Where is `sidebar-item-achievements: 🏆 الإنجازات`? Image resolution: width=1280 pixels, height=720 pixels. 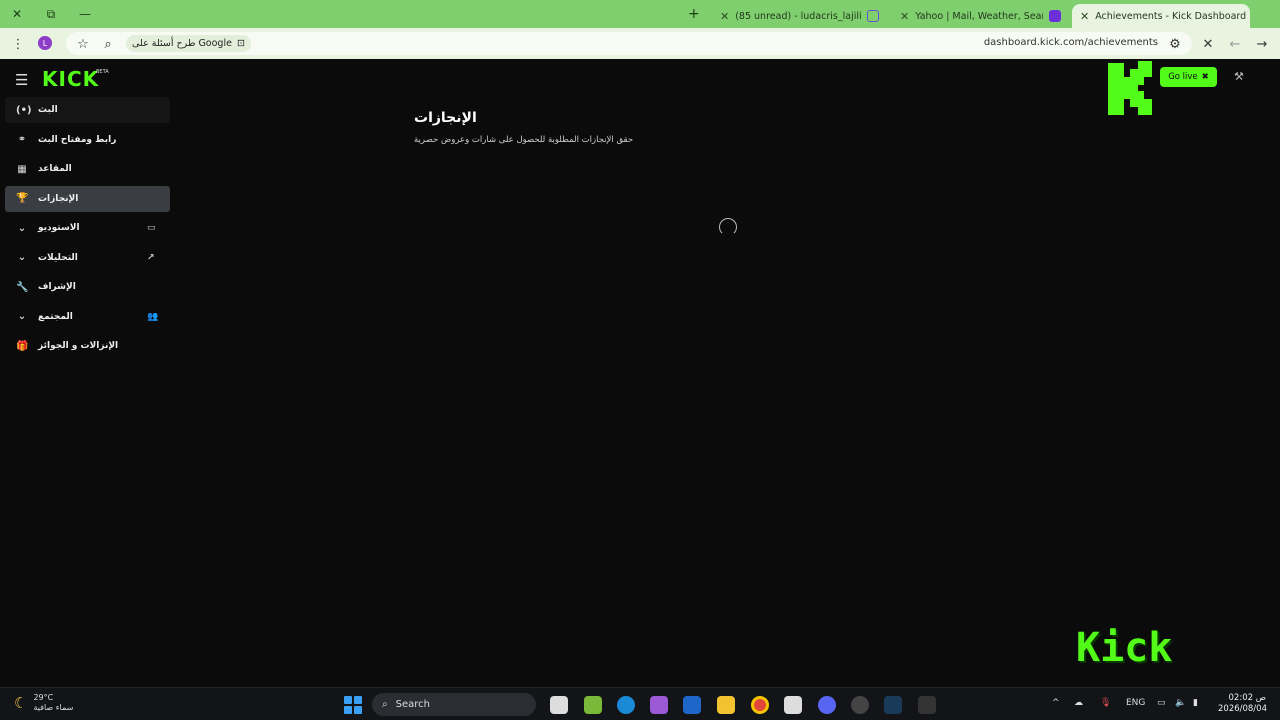 sidebar-item-achievements: 🏆 الإنجازات is located at coordinates (87, 198).